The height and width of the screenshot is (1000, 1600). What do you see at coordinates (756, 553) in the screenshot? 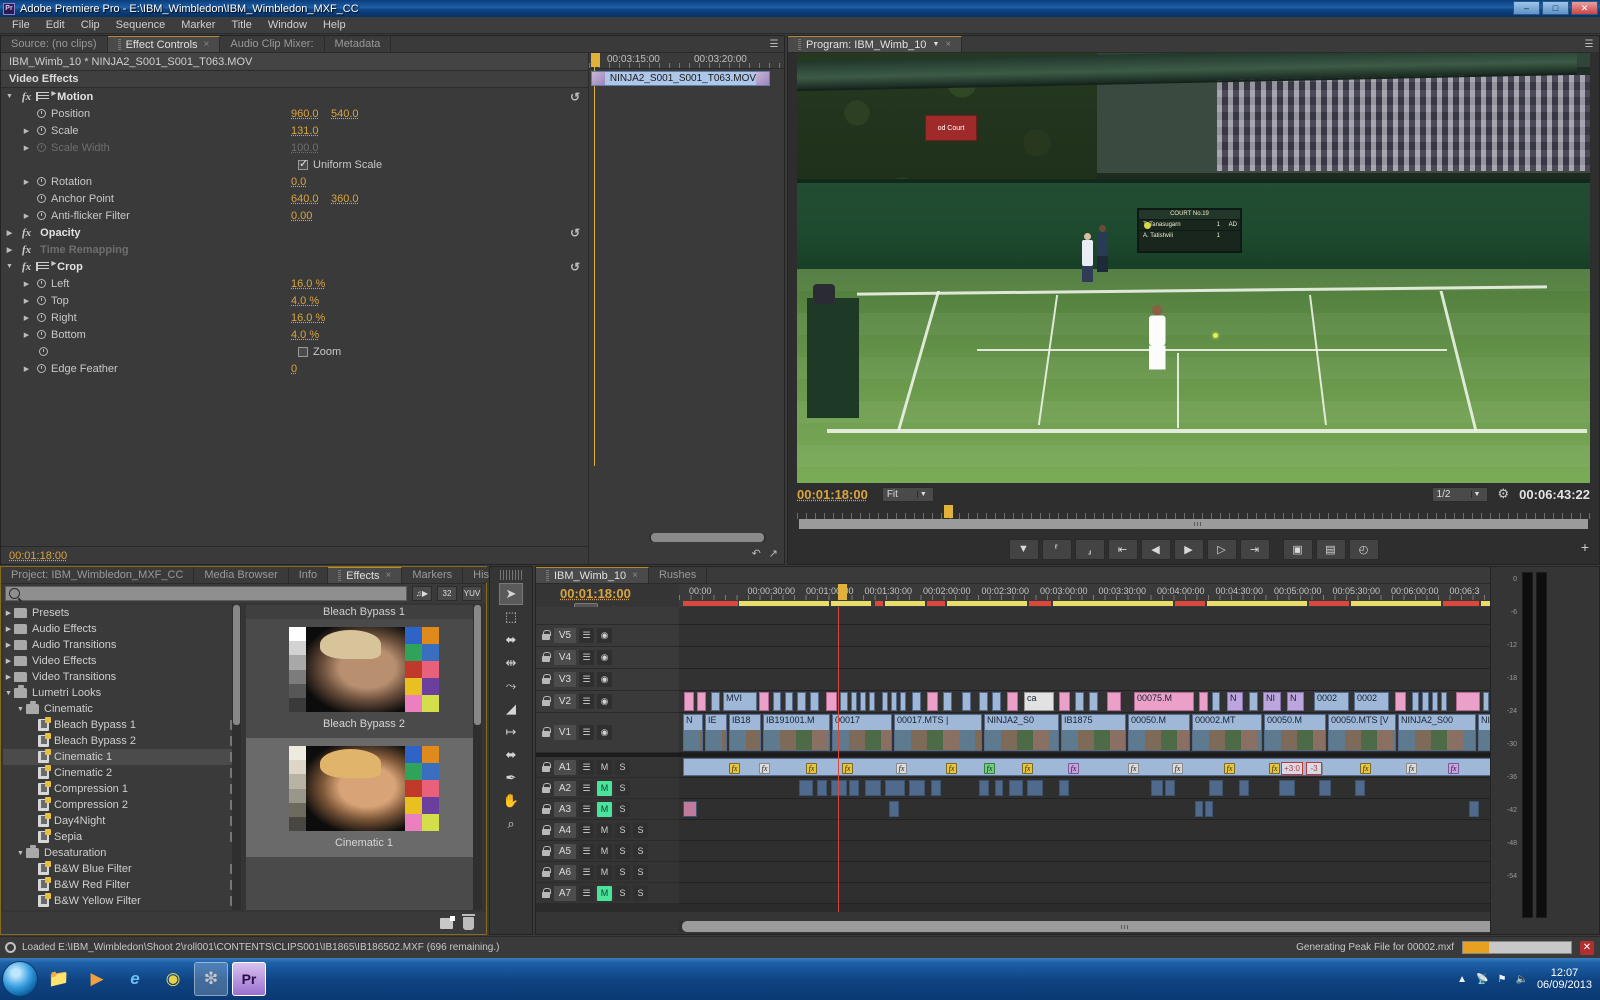
I see `ec-goto-prev-icon: ↶` at bounding box center [756, 553].